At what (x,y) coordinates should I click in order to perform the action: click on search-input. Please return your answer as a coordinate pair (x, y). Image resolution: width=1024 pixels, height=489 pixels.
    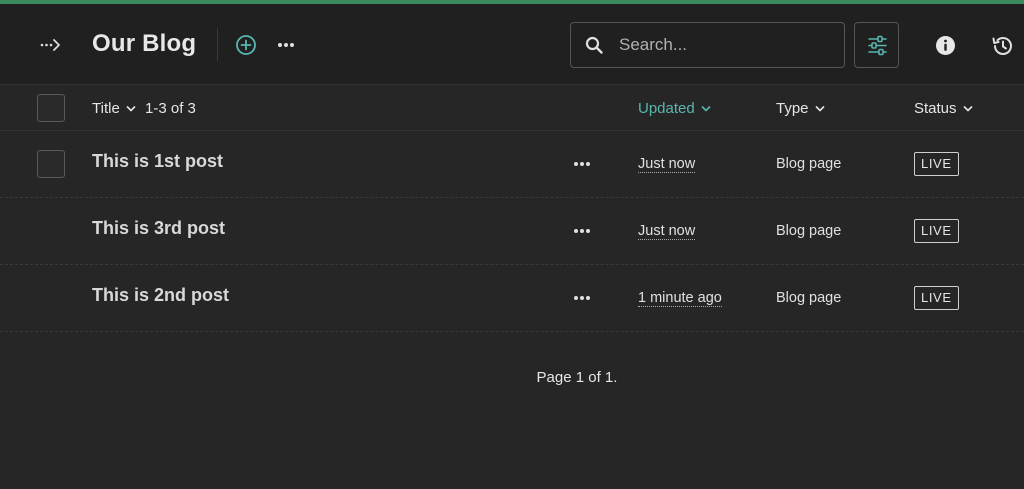
    Looking at the image, I should click on (724, 45).